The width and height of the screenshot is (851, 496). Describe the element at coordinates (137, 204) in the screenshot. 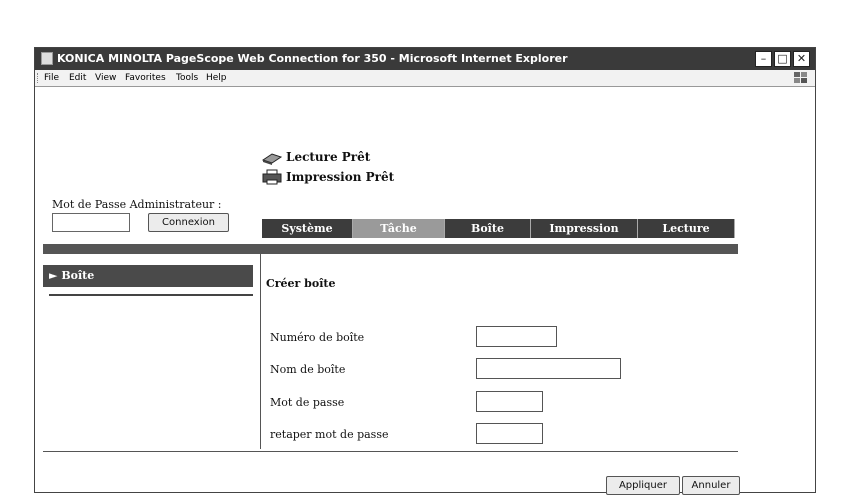

I see `admin-password-label: Mot de Passe Administrateur :` at that location.